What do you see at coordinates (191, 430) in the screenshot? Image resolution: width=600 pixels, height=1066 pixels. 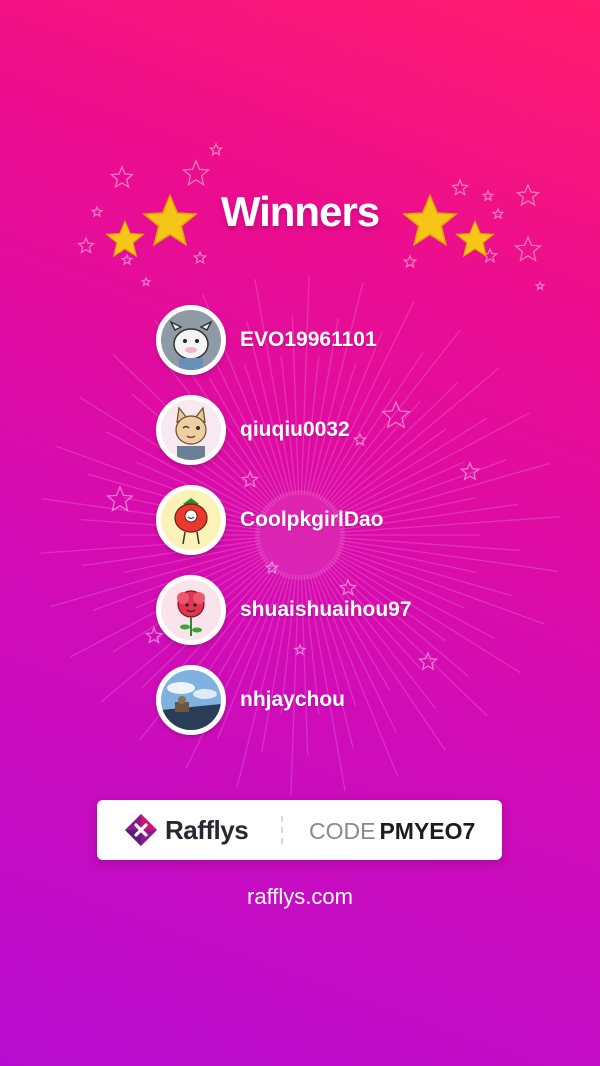 I see `winking-cat-avatar` at bounding box center [191, 430].